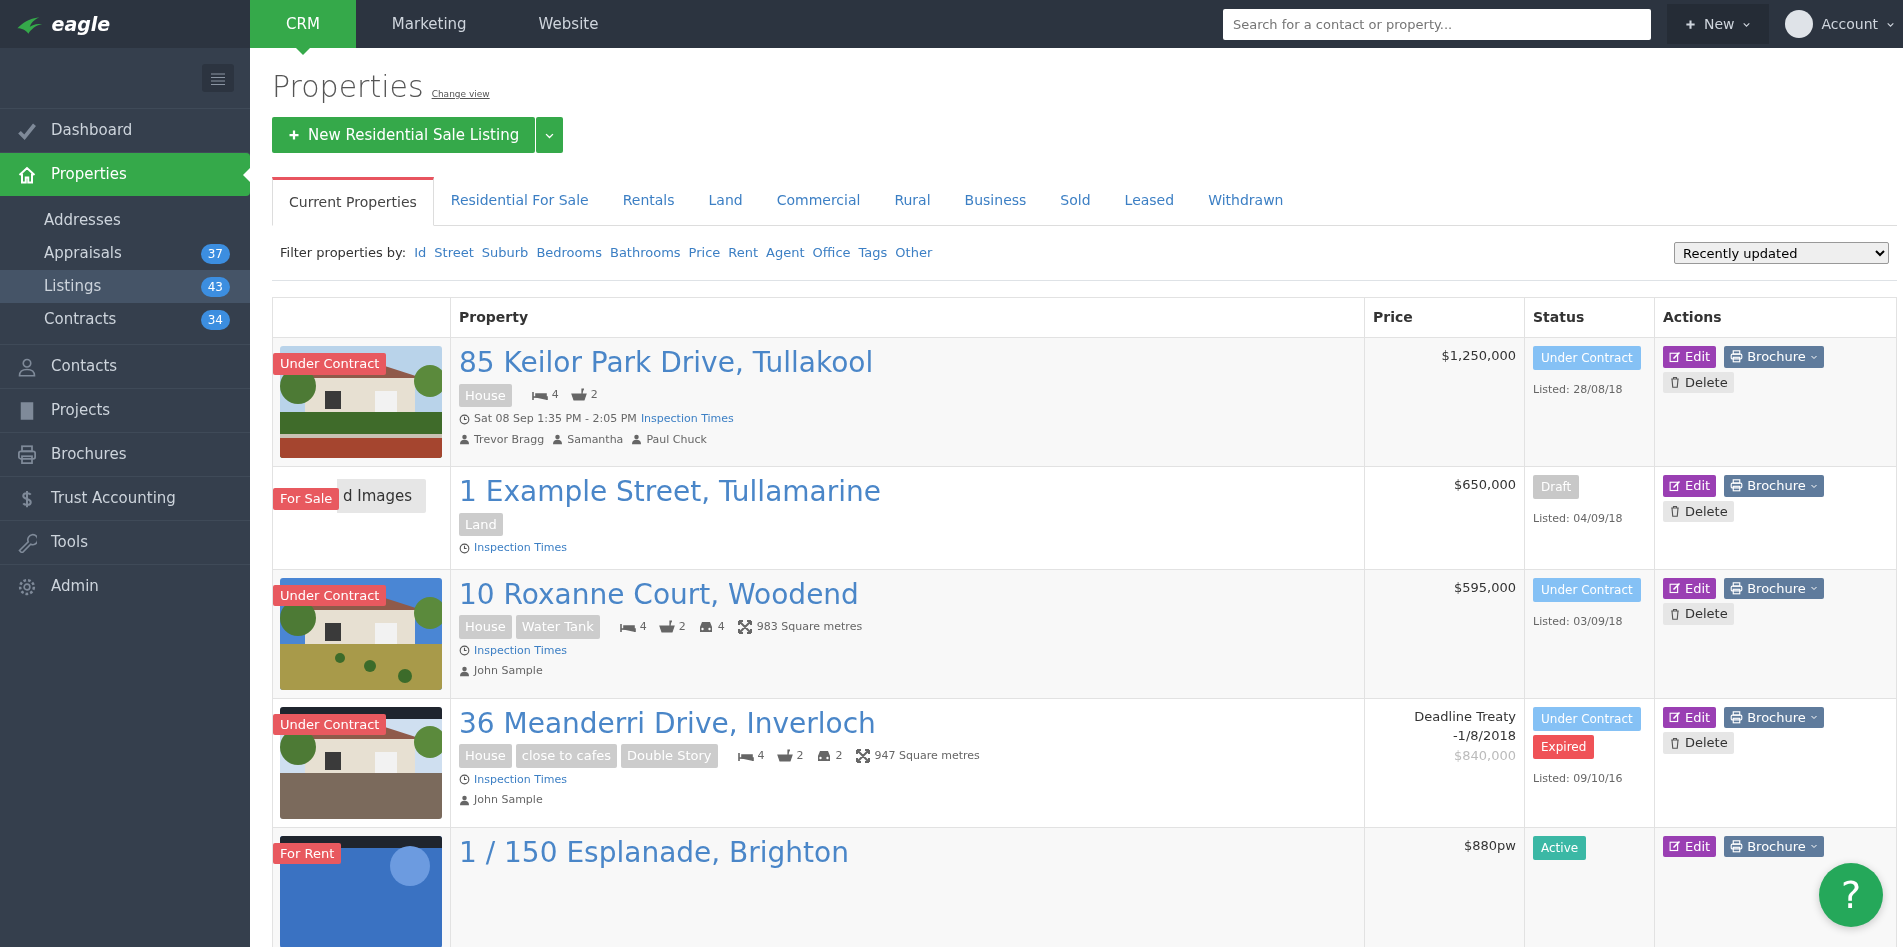 The height and width of the screenshot is (947, 1903). Describe the element at coordinates (125, 410) in the screenshot. I see `sidebar-item: Projects` at that location.